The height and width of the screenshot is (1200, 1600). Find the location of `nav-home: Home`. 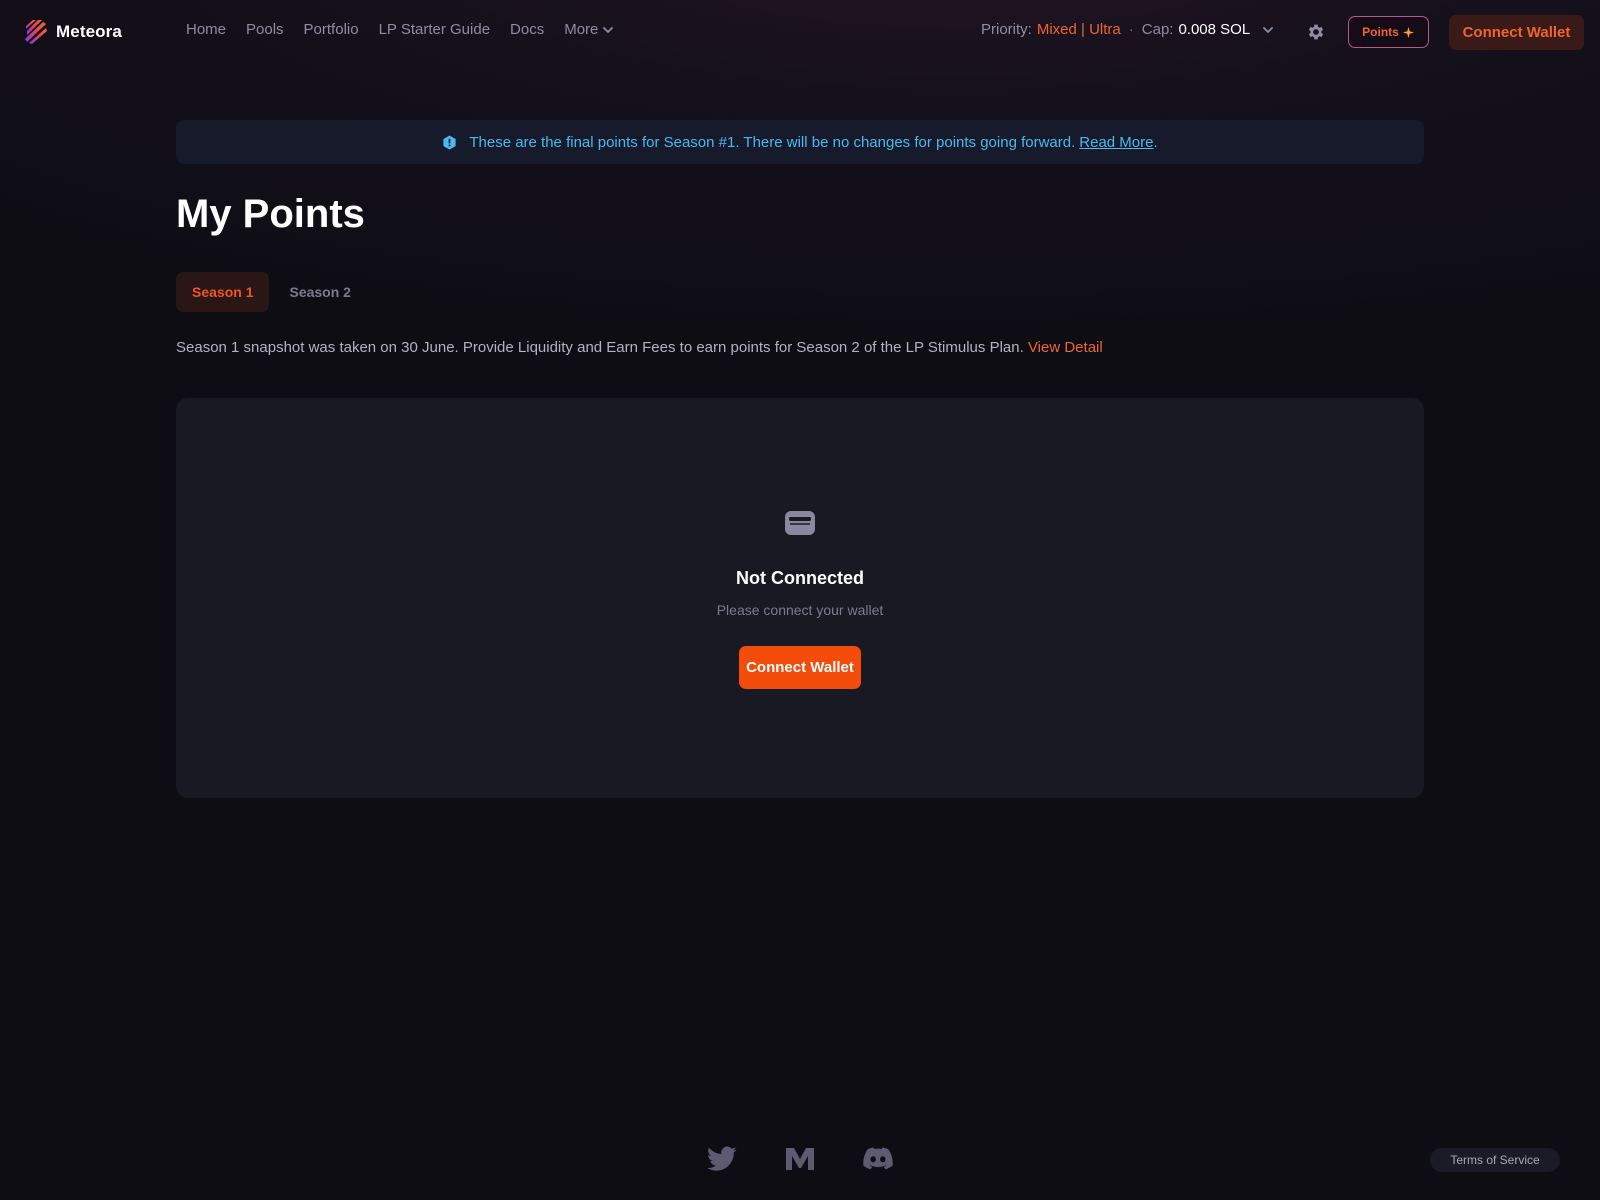

nav-home: Home is located at coordinates (206, 29).